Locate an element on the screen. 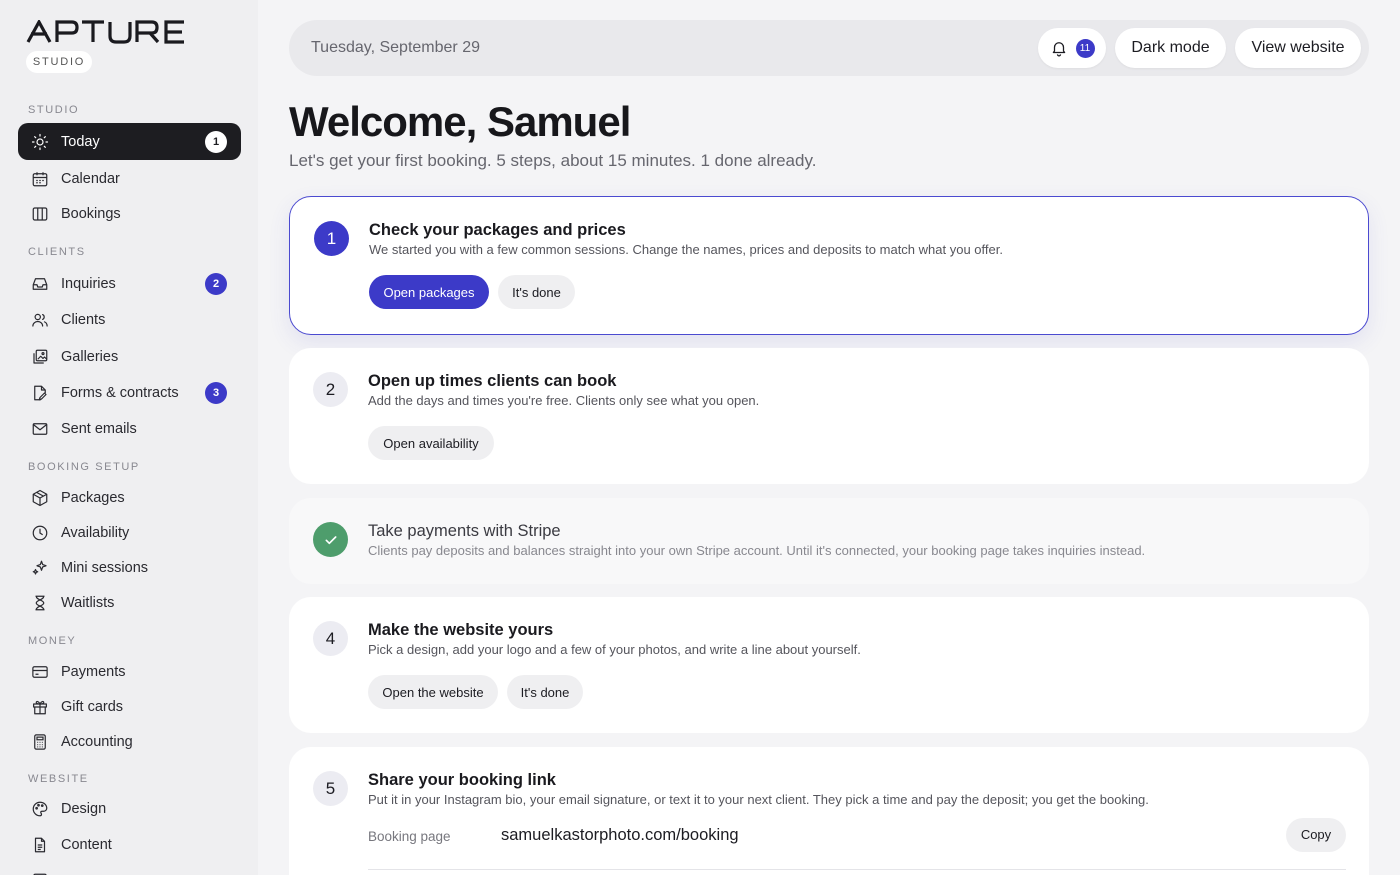 The width and height of the screenshot is (1400, 875). mail-icon is located at coordinates (40, 428).